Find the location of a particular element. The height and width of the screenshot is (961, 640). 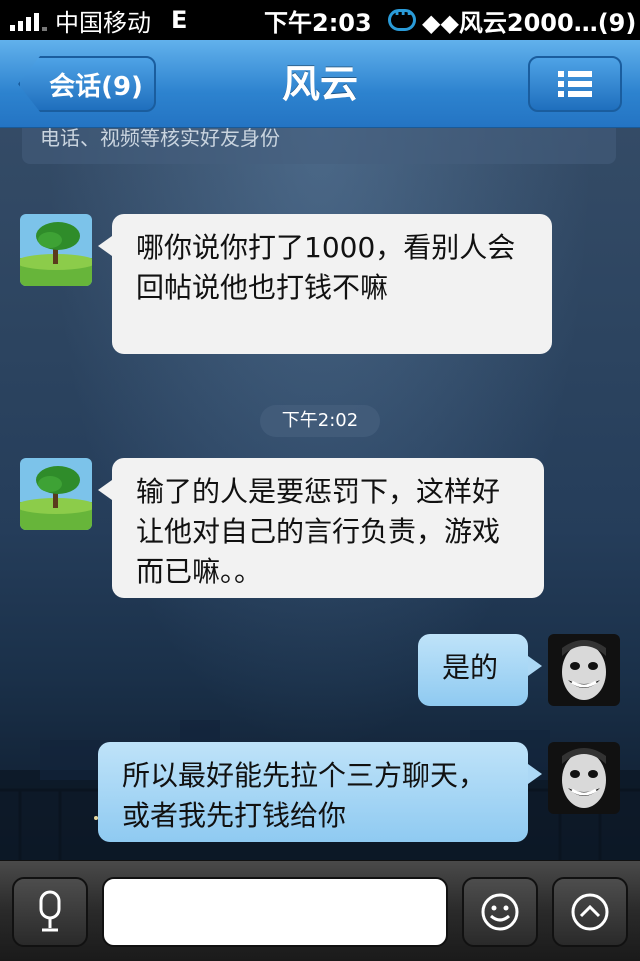

navigation-bar: 风云 会话(9) is located at coordinates (320, 84).